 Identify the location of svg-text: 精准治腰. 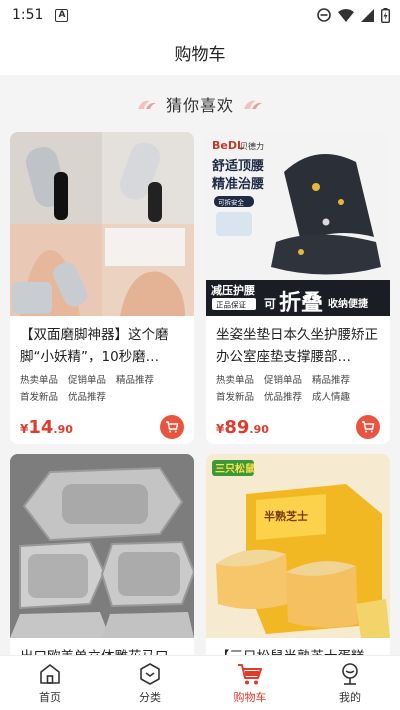
(238, 184).